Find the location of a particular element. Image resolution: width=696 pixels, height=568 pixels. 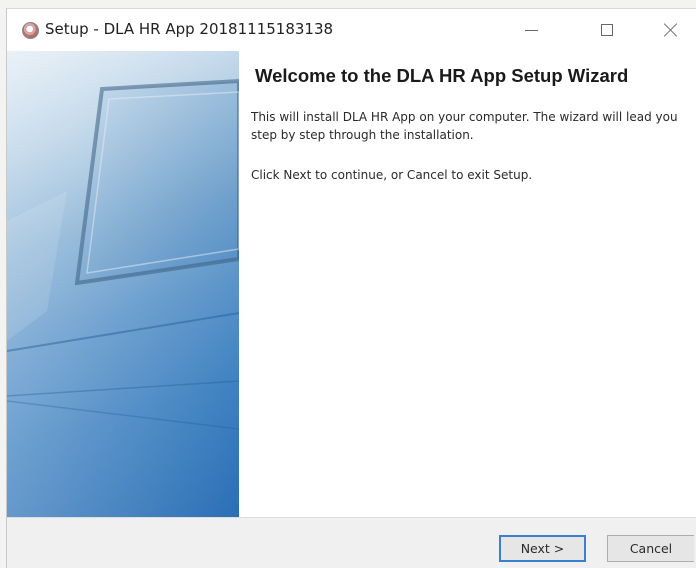

wizard-footer: Next > Cancel is located at coordinates (351, 542).